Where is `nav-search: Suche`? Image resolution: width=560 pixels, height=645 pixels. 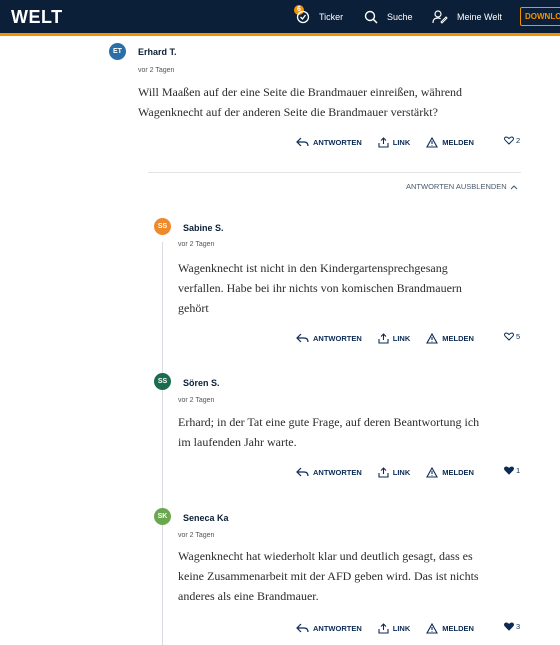 nav-search: Suche is located at coordinates (388, 16).